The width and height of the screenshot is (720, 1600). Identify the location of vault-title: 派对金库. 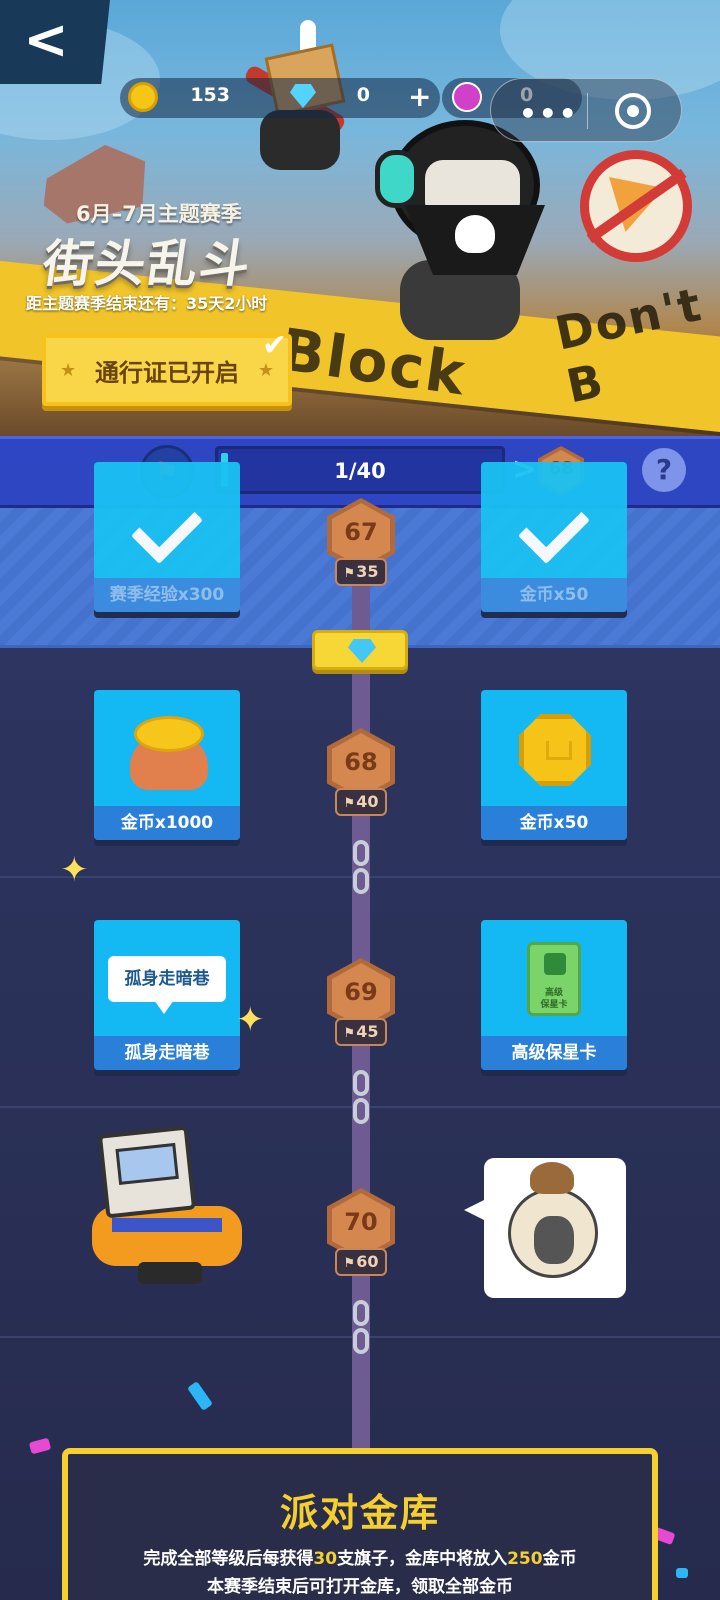
(359, 1513).